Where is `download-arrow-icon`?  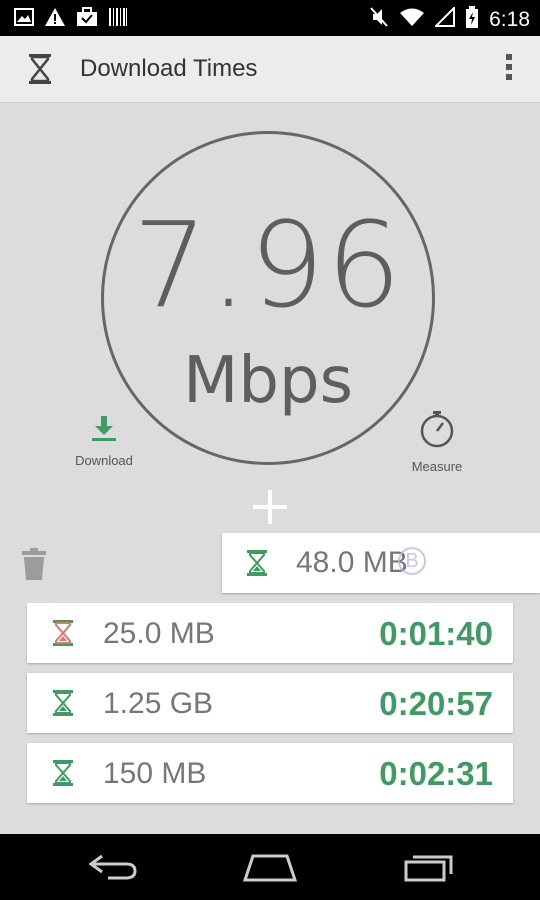
download-arrow-icon is located at coordinates (104, 431).